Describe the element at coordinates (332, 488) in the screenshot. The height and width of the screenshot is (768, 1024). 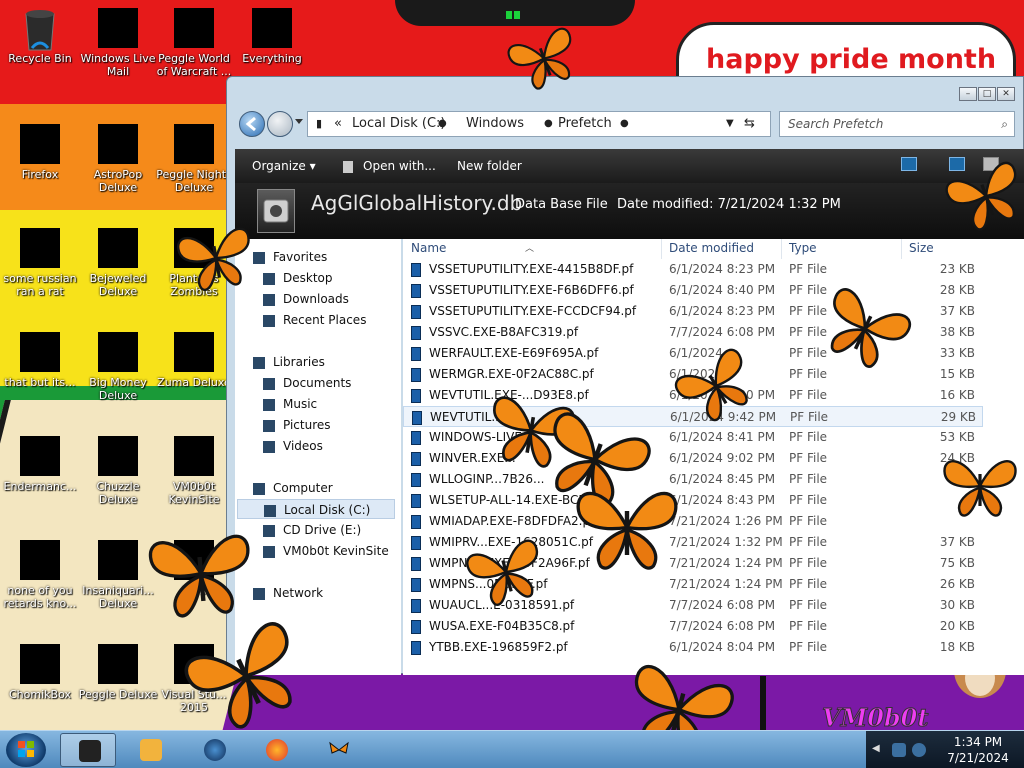
I see `nav-computer: Computer` at that location.